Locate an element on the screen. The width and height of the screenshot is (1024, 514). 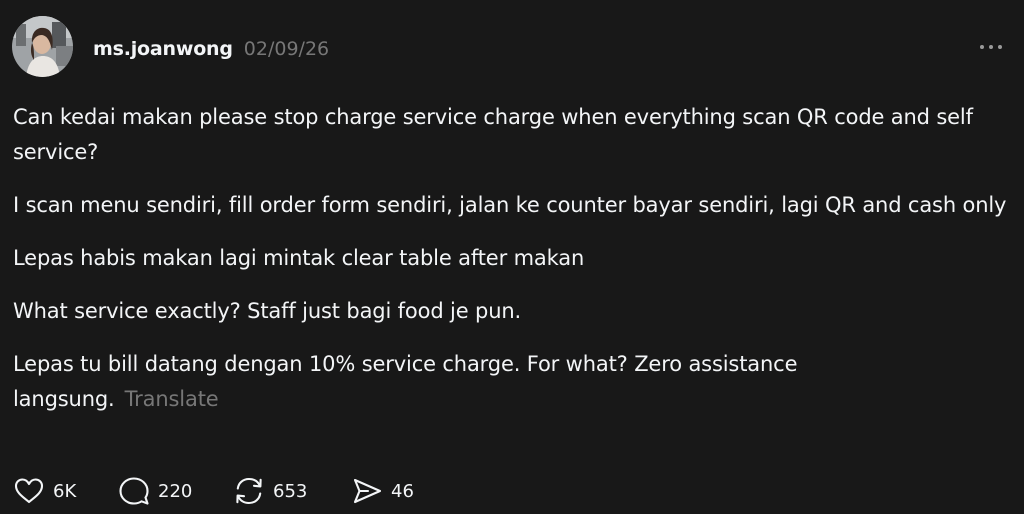
more-horizontal-icon is located at coordinates (982, 47).